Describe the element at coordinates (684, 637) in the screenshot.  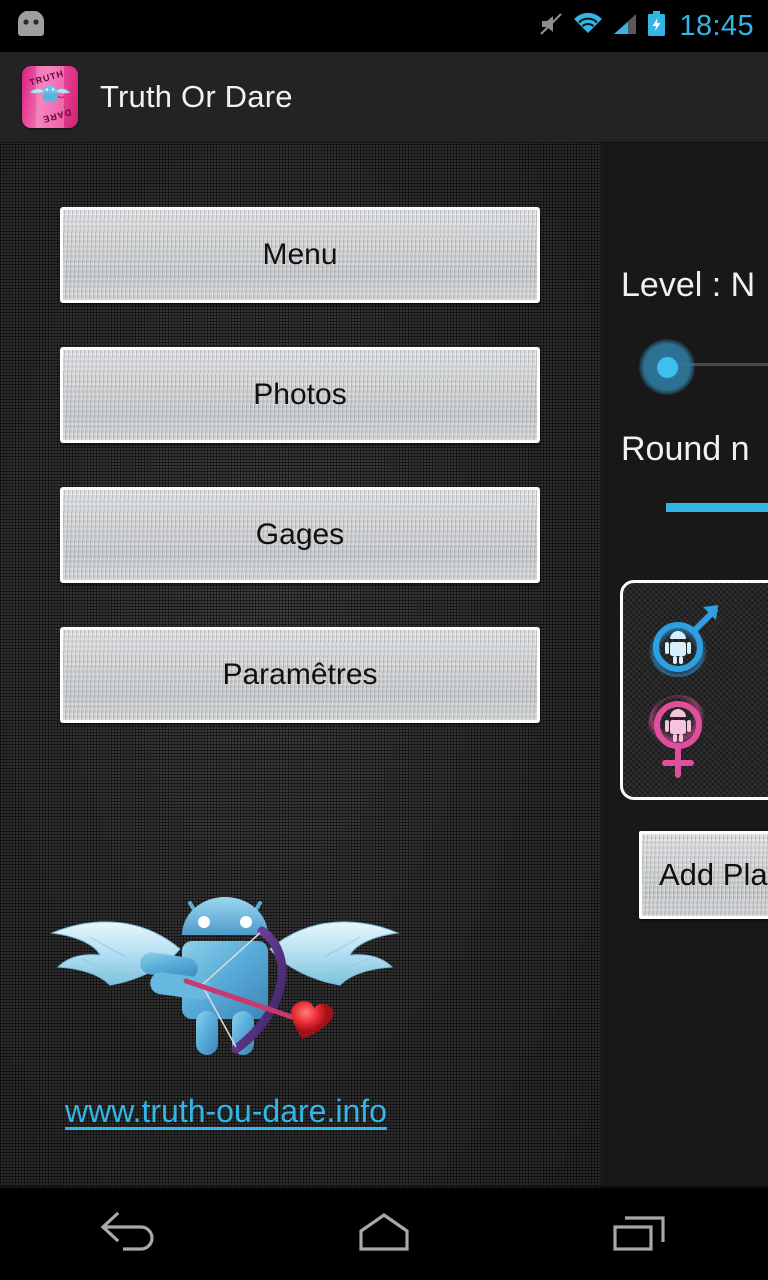
I see `male-android-icon` at that location.